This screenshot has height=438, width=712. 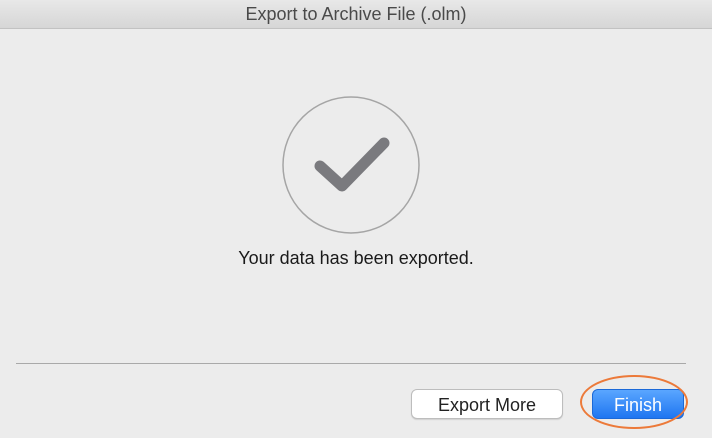 I want to click on checkmark-circle-icon, so click(x=351, y=165).